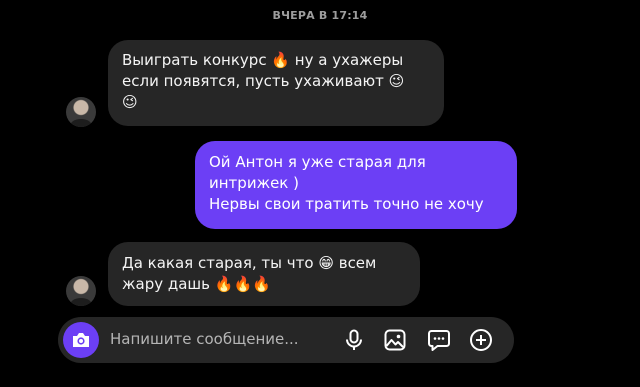 This screenshot has width=640, height=387. I want to click on message-line: 😉, so click(130, 102).